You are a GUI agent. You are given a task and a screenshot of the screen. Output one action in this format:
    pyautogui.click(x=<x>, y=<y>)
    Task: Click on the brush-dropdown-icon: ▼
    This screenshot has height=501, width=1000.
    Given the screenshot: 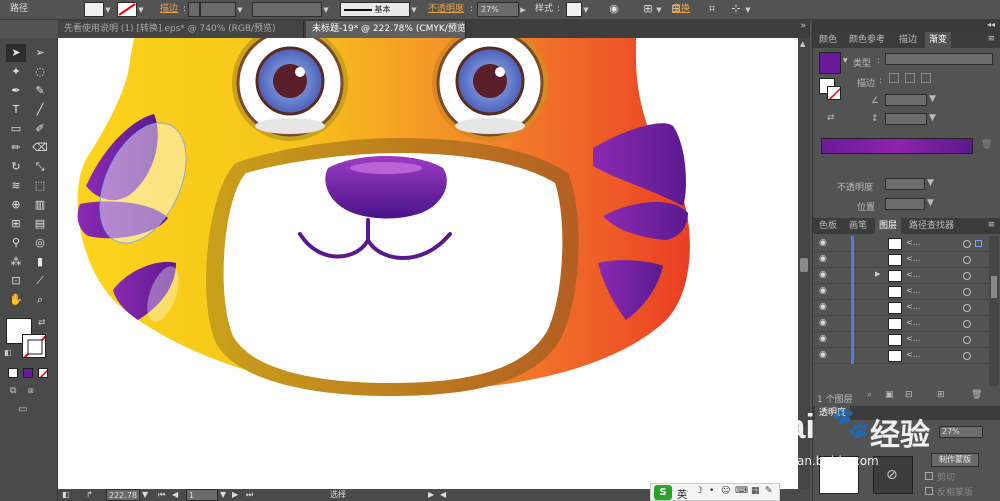 What is the action you would take?
    pyautogui.click(x=414, y=10)
    